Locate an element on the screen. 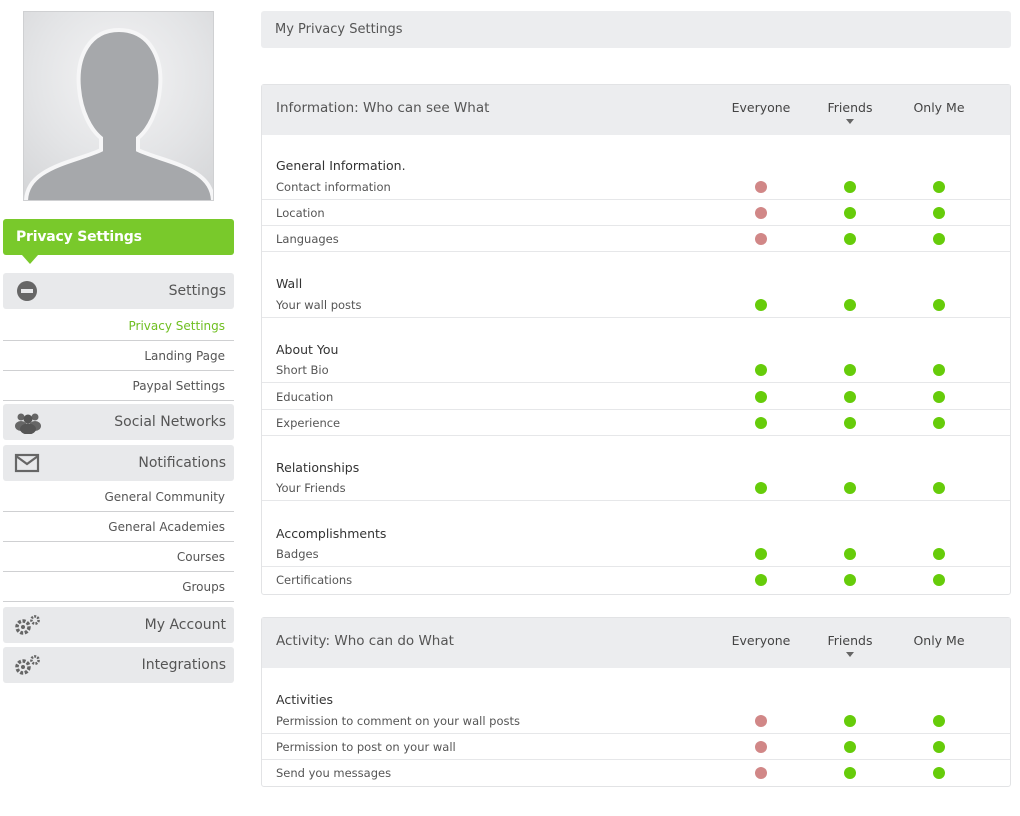 The image size is (1020, 816). menu-my-account: My Account is located at coordinates (118, 625).